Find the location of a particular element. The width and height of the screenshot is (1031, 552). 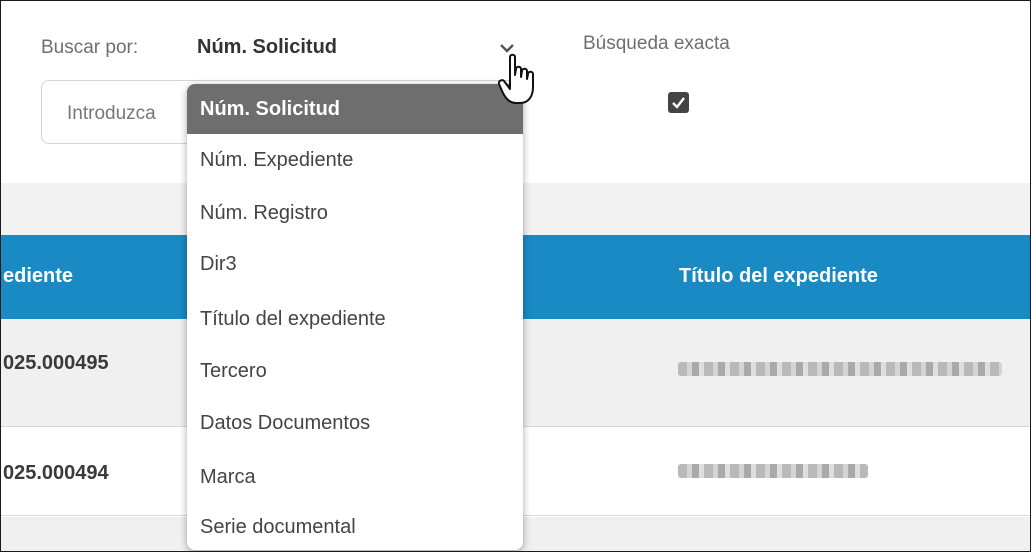

search-input-placeholder: Introduzca is located at coordinates (111, 113).